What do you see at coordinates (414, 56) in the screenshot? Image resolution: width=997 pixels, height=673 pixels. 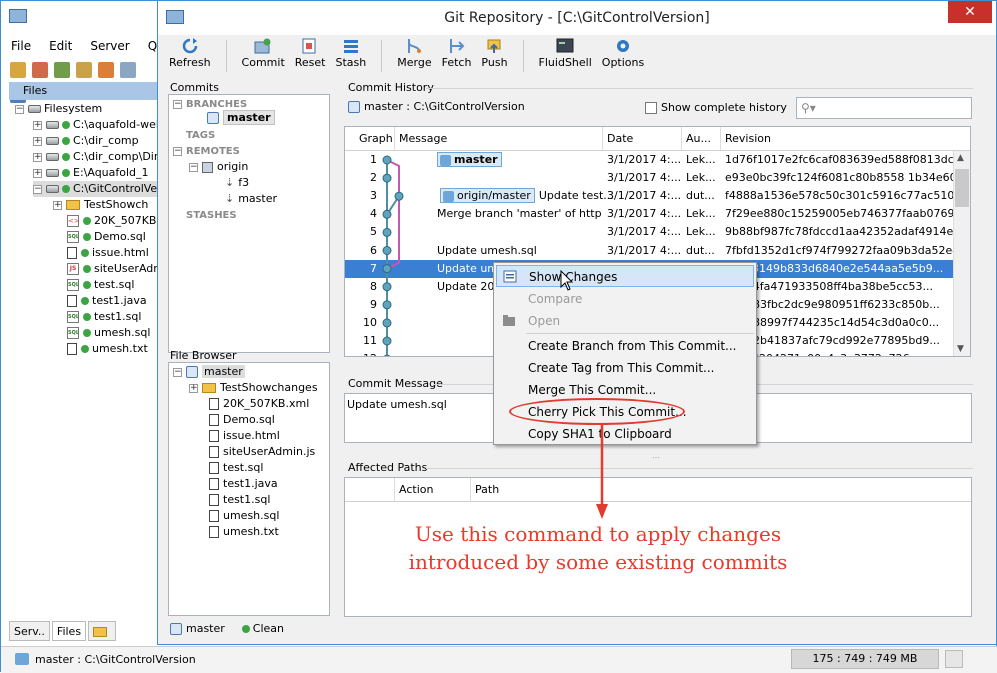 I see `merge-button: Merge` at bounding box center [414, 56].